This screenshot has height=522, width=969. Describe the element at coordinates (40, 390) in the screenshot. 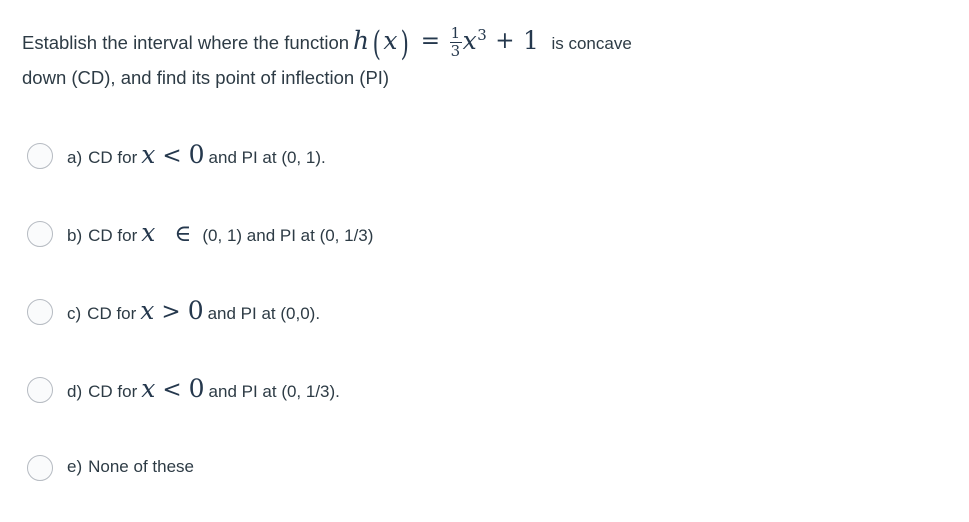

I see `radio-button-d` at that location.